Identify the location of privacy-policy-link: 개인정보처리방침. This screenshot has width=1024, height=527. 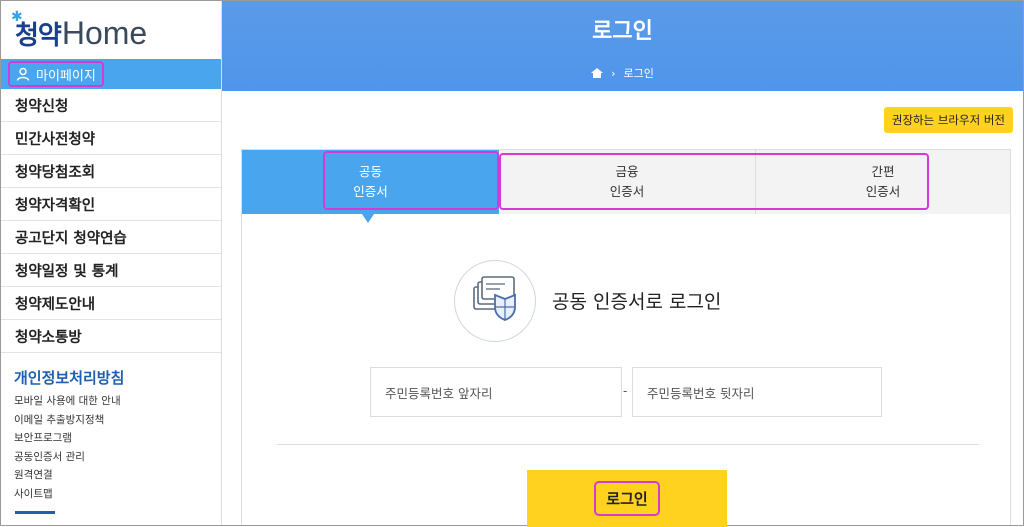
(69, 377).